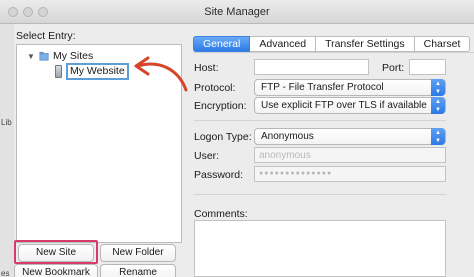 This screenshot has height=277, width=474. I want to click on protocol-label: Protocol:, so click(215, 88).